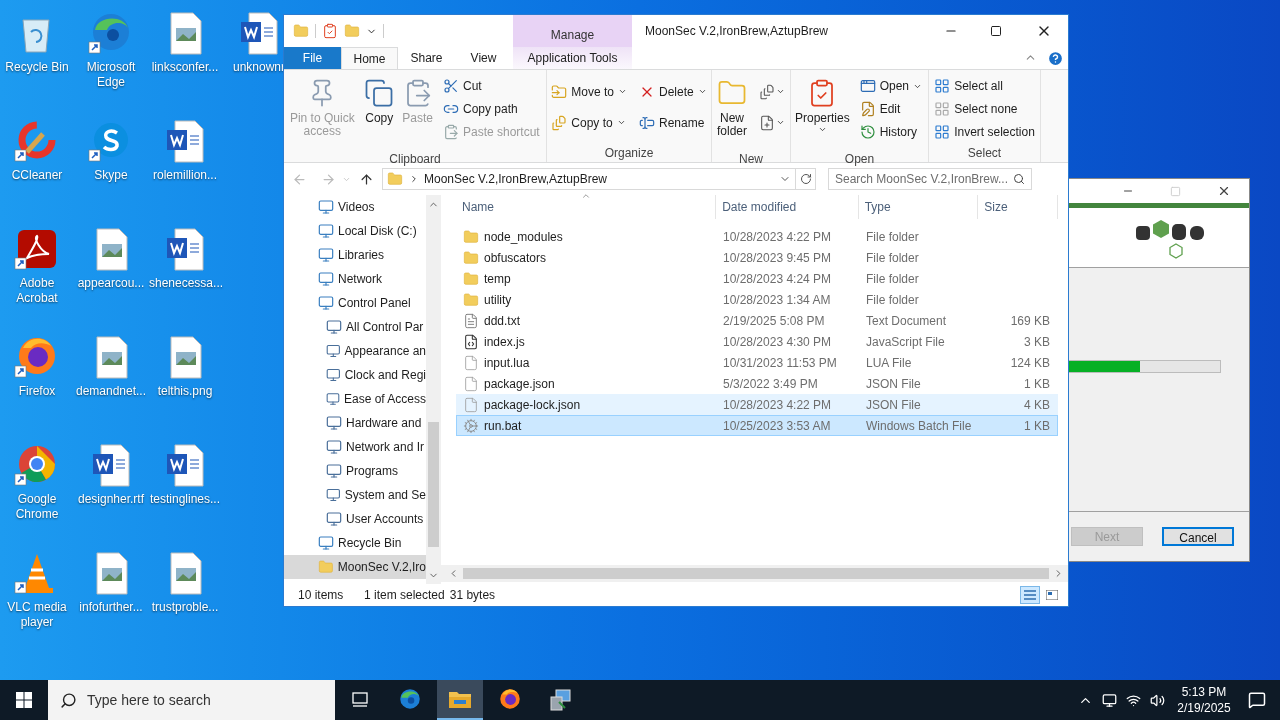  Describe the element at coordinates (572, 58) in the screenshot. I see `ribbon-tab: Application Tools` at that location.